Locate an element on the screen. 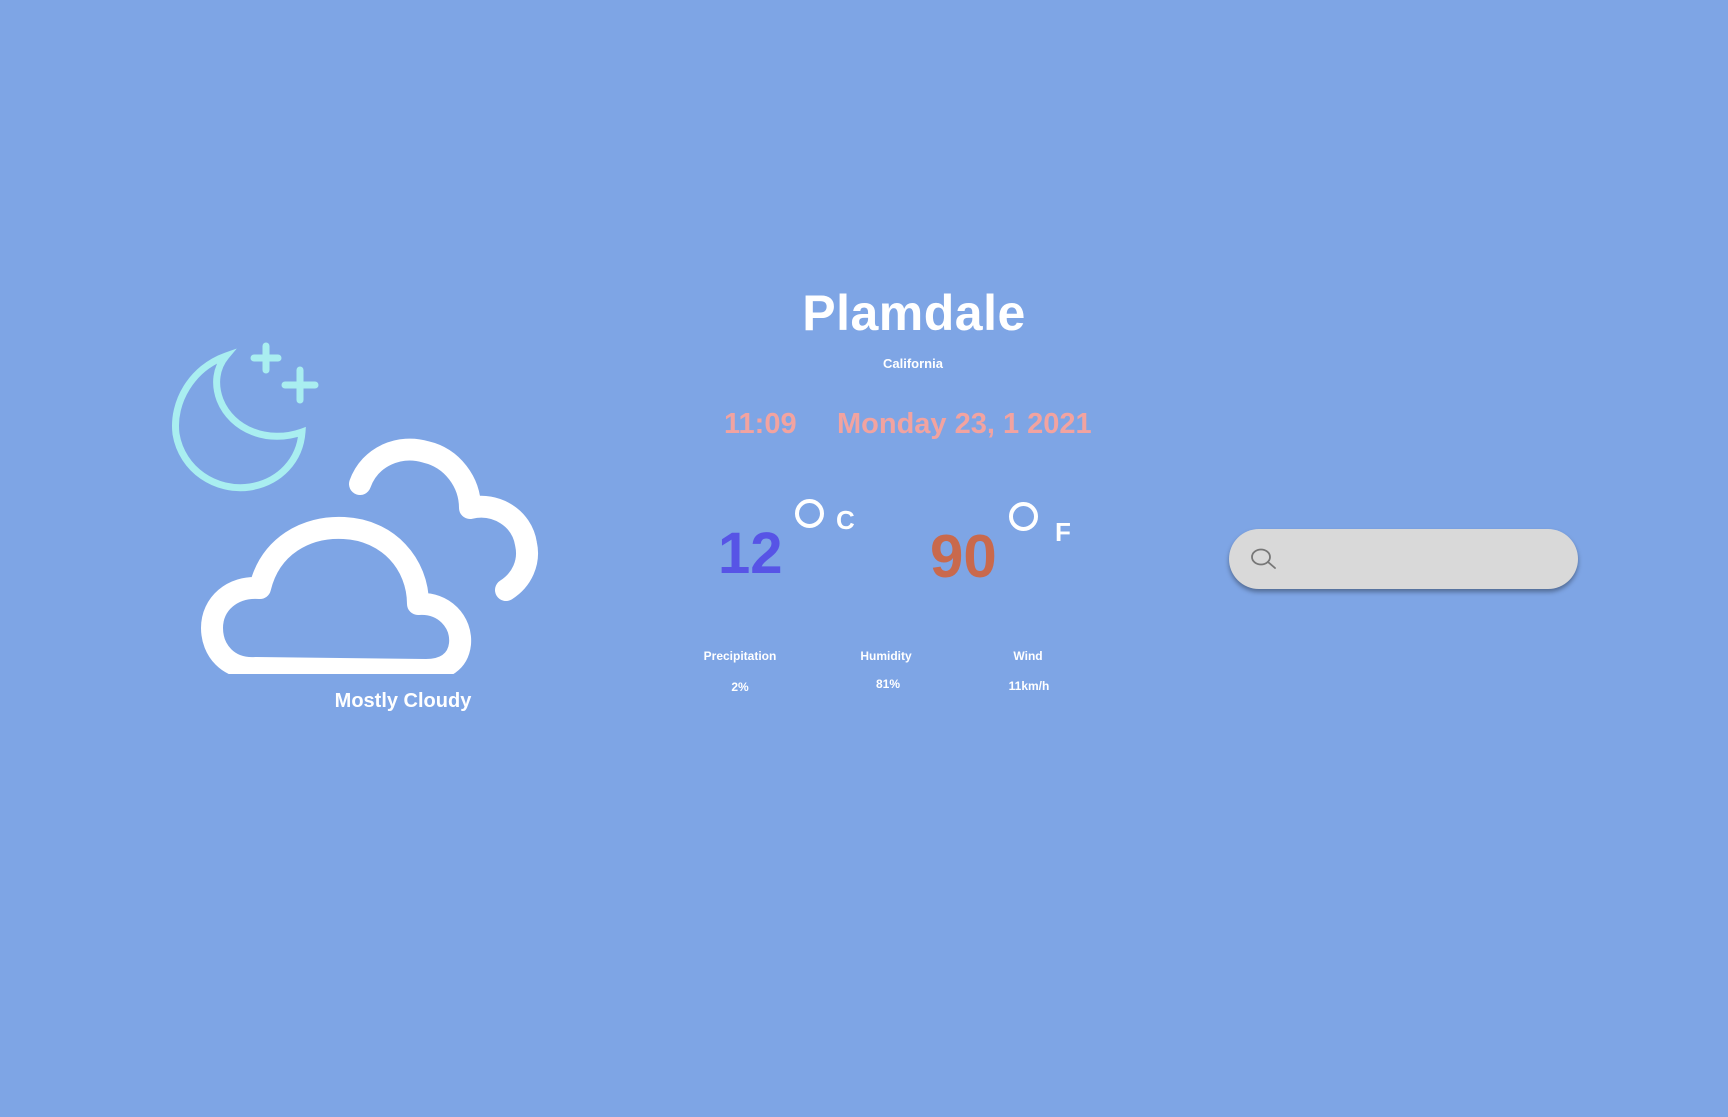 The height and width of the screenshot is (1117, 1728). precipitation-label: Precipitation is located at coordinates (740, 656).